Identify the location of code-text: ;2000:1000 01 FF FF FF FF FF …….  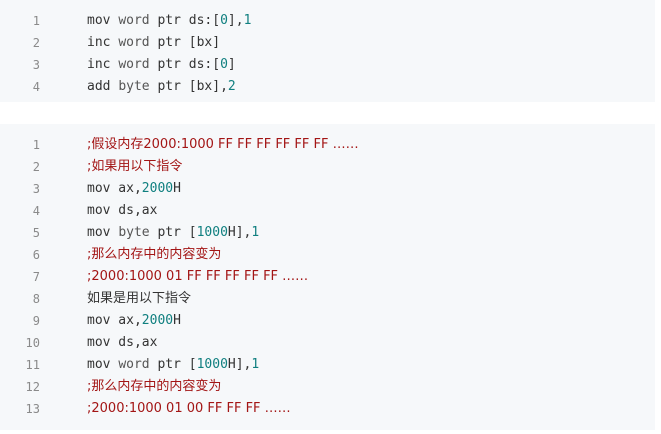
(347, 277).